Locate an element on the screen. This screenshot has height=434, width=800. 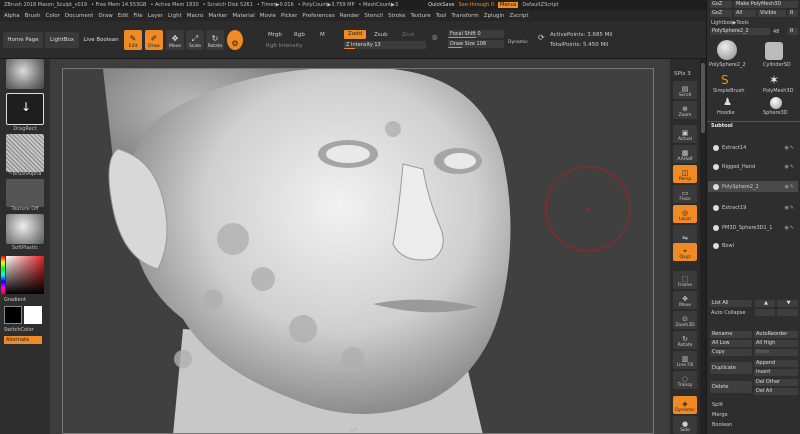
rotate-view-button: ↻ Rotate is located at coordinates (685, 340).